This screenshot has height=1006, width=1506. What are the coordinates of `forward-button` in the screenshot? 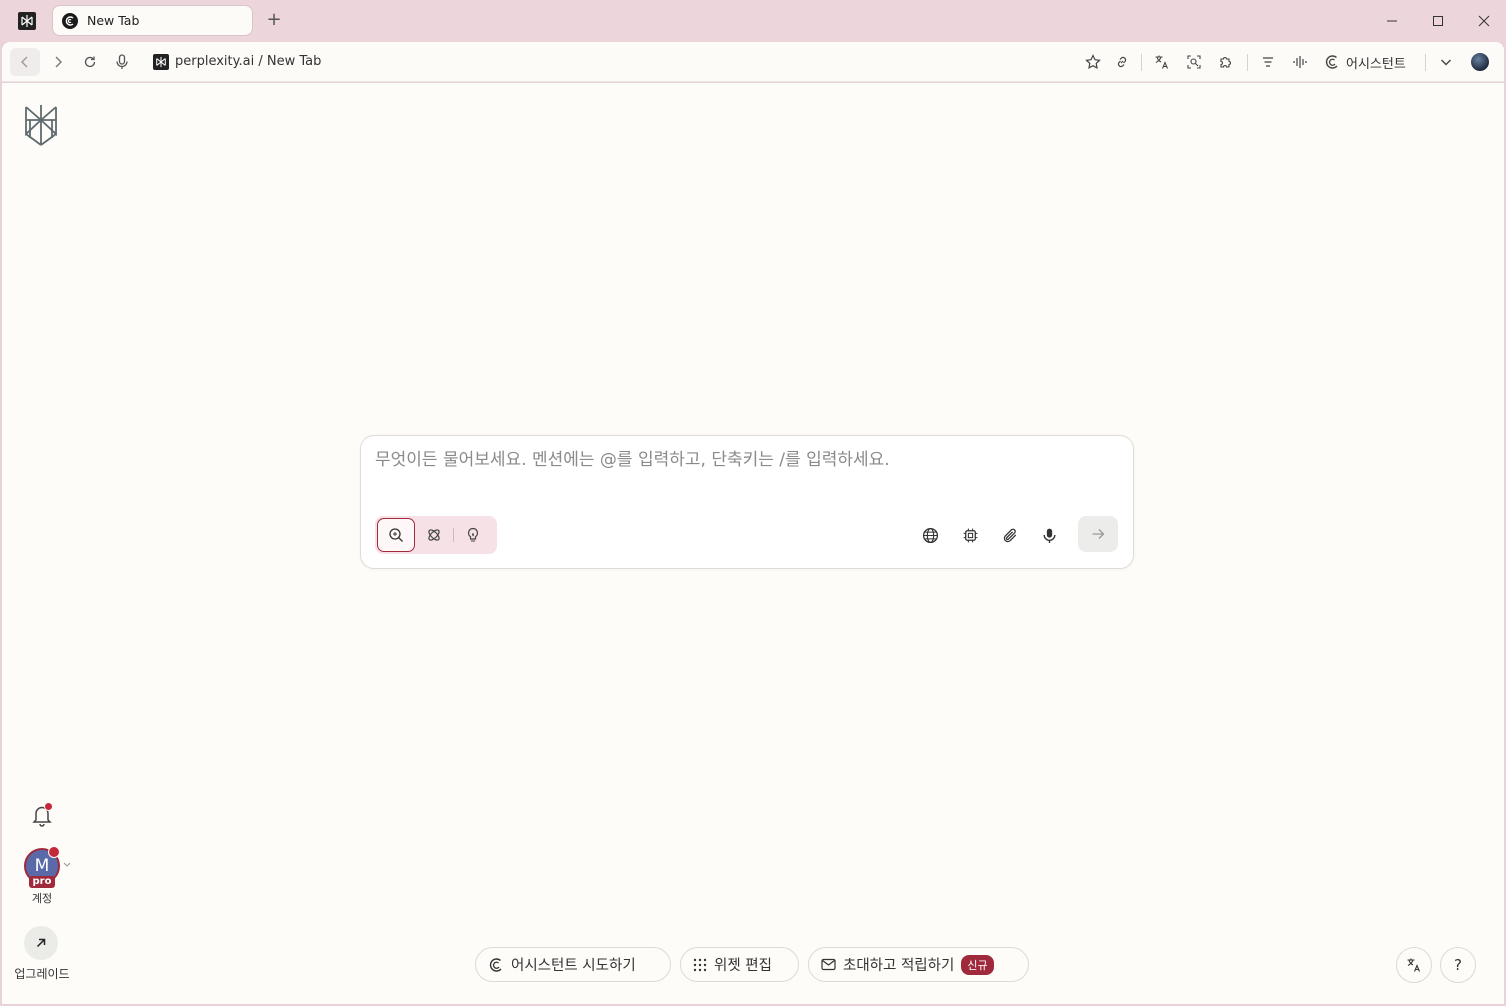 It's located at (58, 62).